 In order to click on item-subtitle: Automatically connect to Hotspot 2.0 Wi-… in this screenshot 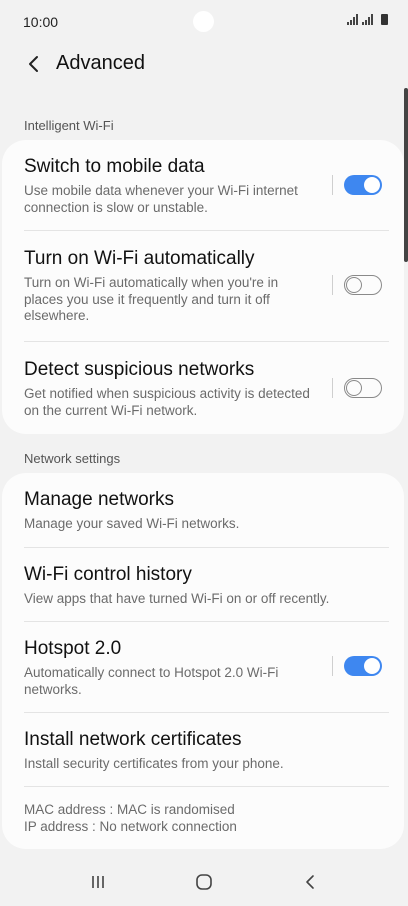, I will do `click(151, 681)`.